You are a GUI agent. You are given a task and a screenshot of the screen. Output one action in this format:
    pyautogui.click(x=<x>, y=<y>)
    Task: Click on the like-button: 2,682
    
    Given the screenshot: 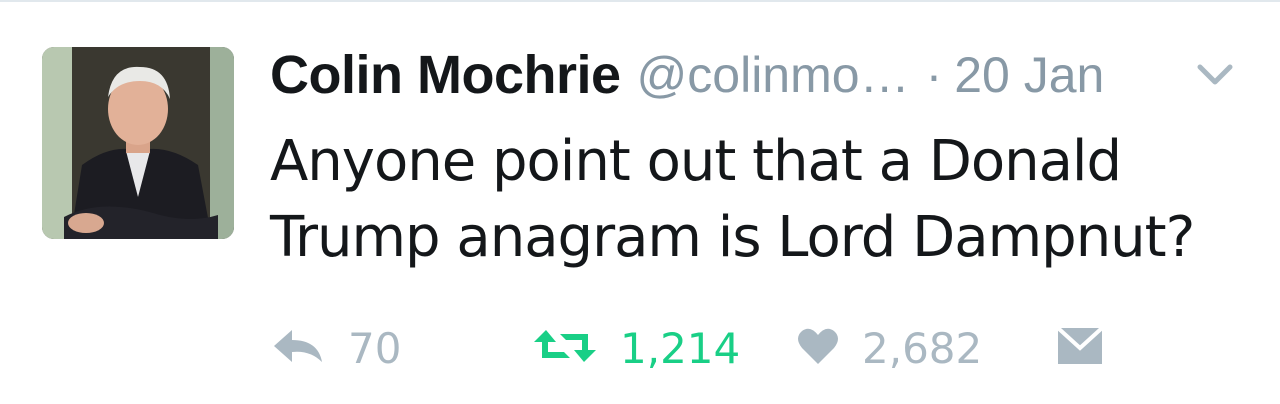 What is the action you would take?
    pyautogui.click(x=889, y=348)
    